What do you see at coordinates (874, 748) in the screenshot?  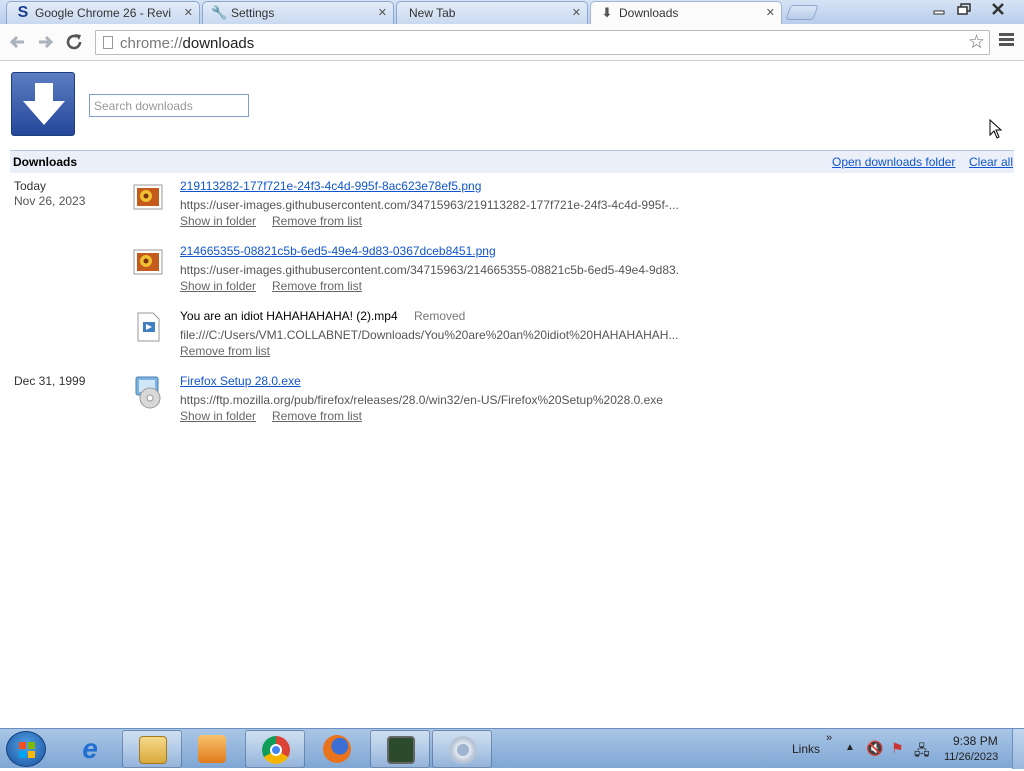 I see `volume-muted-icon: 🔇` at bounding box center [874, 748].